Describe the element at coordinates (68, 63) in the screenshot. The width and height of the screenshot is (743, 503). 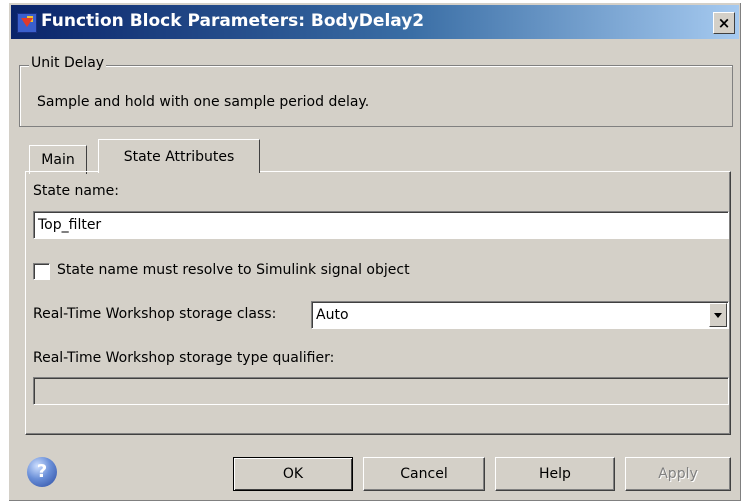
I see `group-label: Unit Delay` at that location.